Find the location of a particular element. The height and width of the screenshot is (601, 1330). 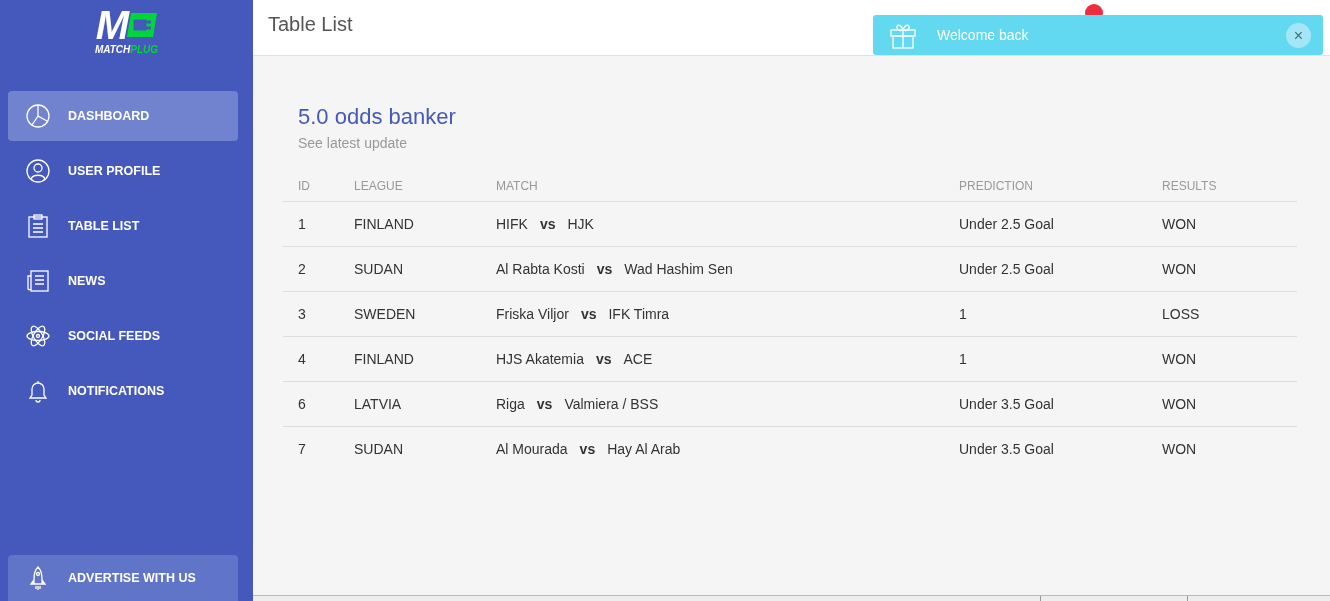

column-header: PREDICTION is located at coordinates (1045, 186).